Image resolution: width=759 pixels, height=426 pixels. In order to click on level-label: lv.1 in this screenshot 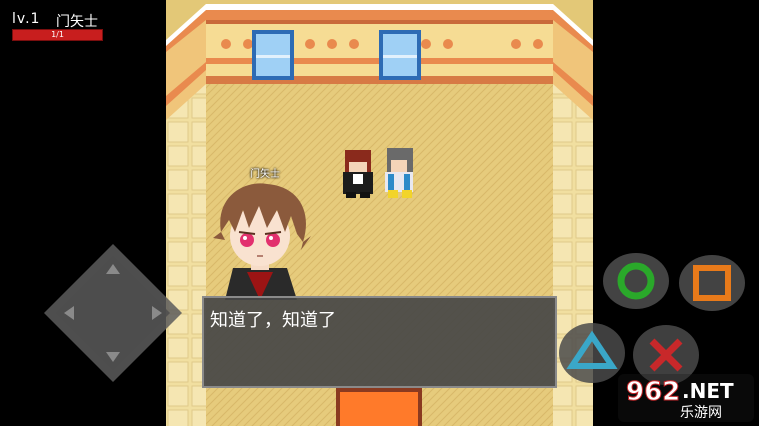, I will do `click(26, 19)`.